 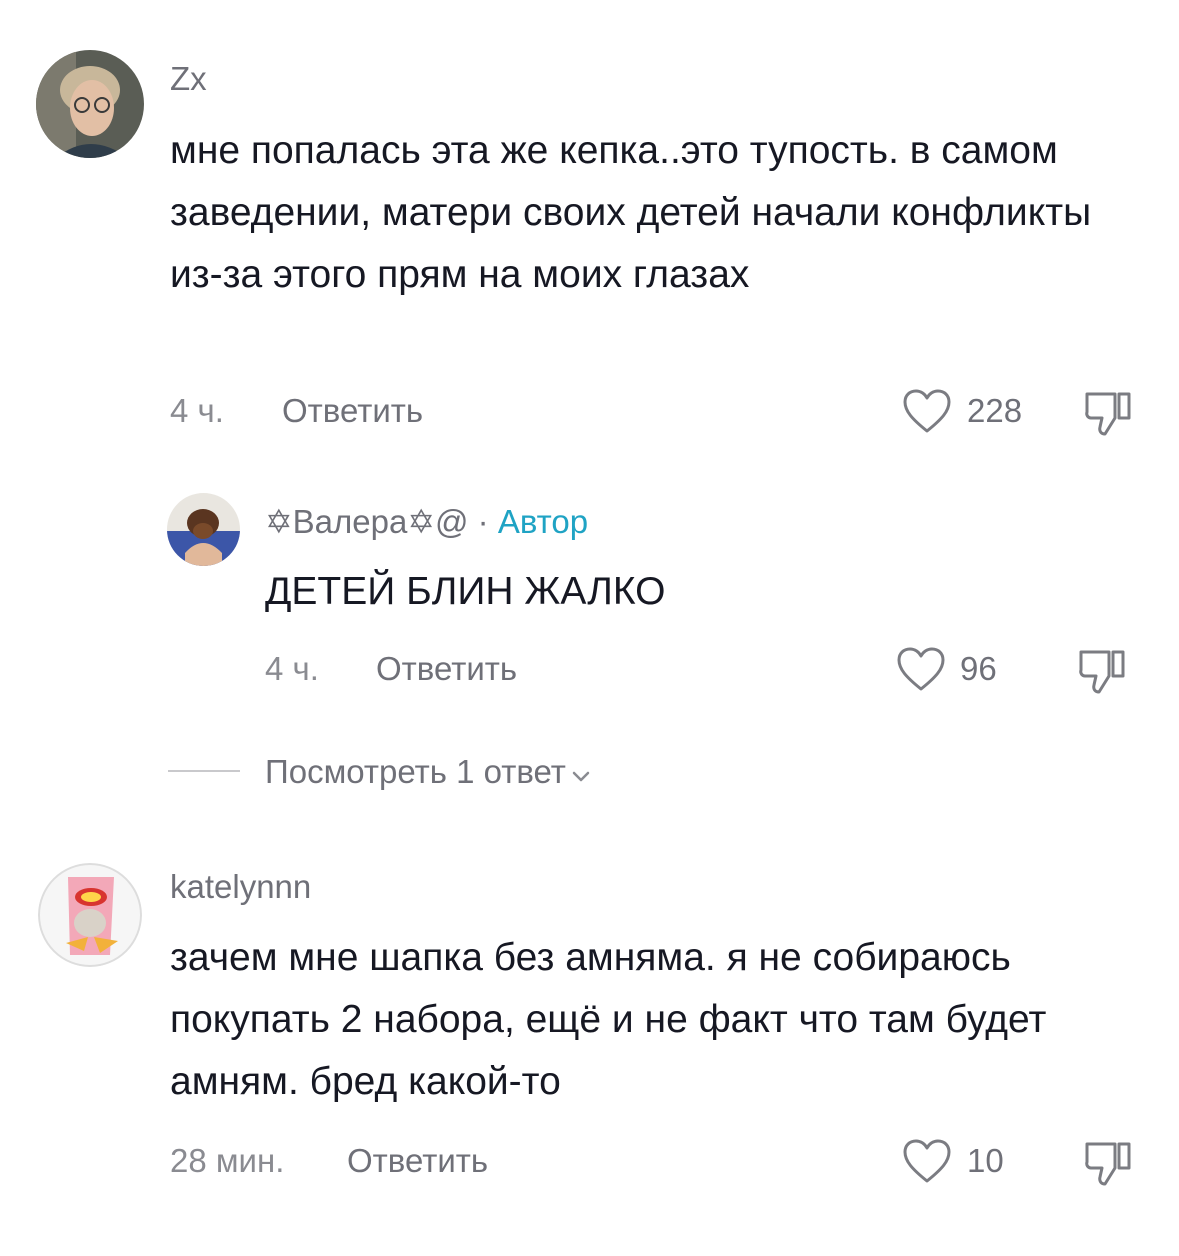 What do you see at coordinates (366, 521) in the screenshot?
I see `username-text: ✡Валера✡@` at bounding box center [366, 521].